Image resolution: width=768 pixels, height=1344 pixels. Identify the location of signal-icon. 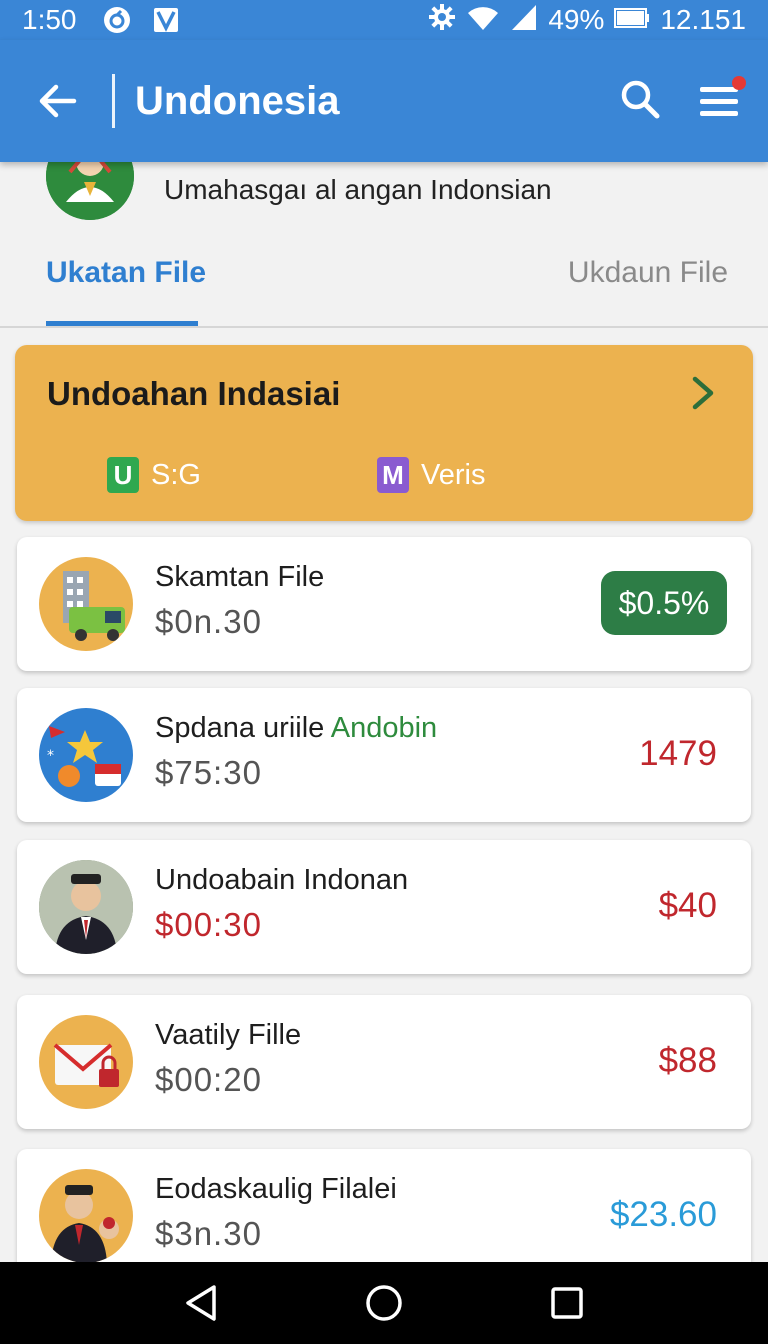
(524, 20).